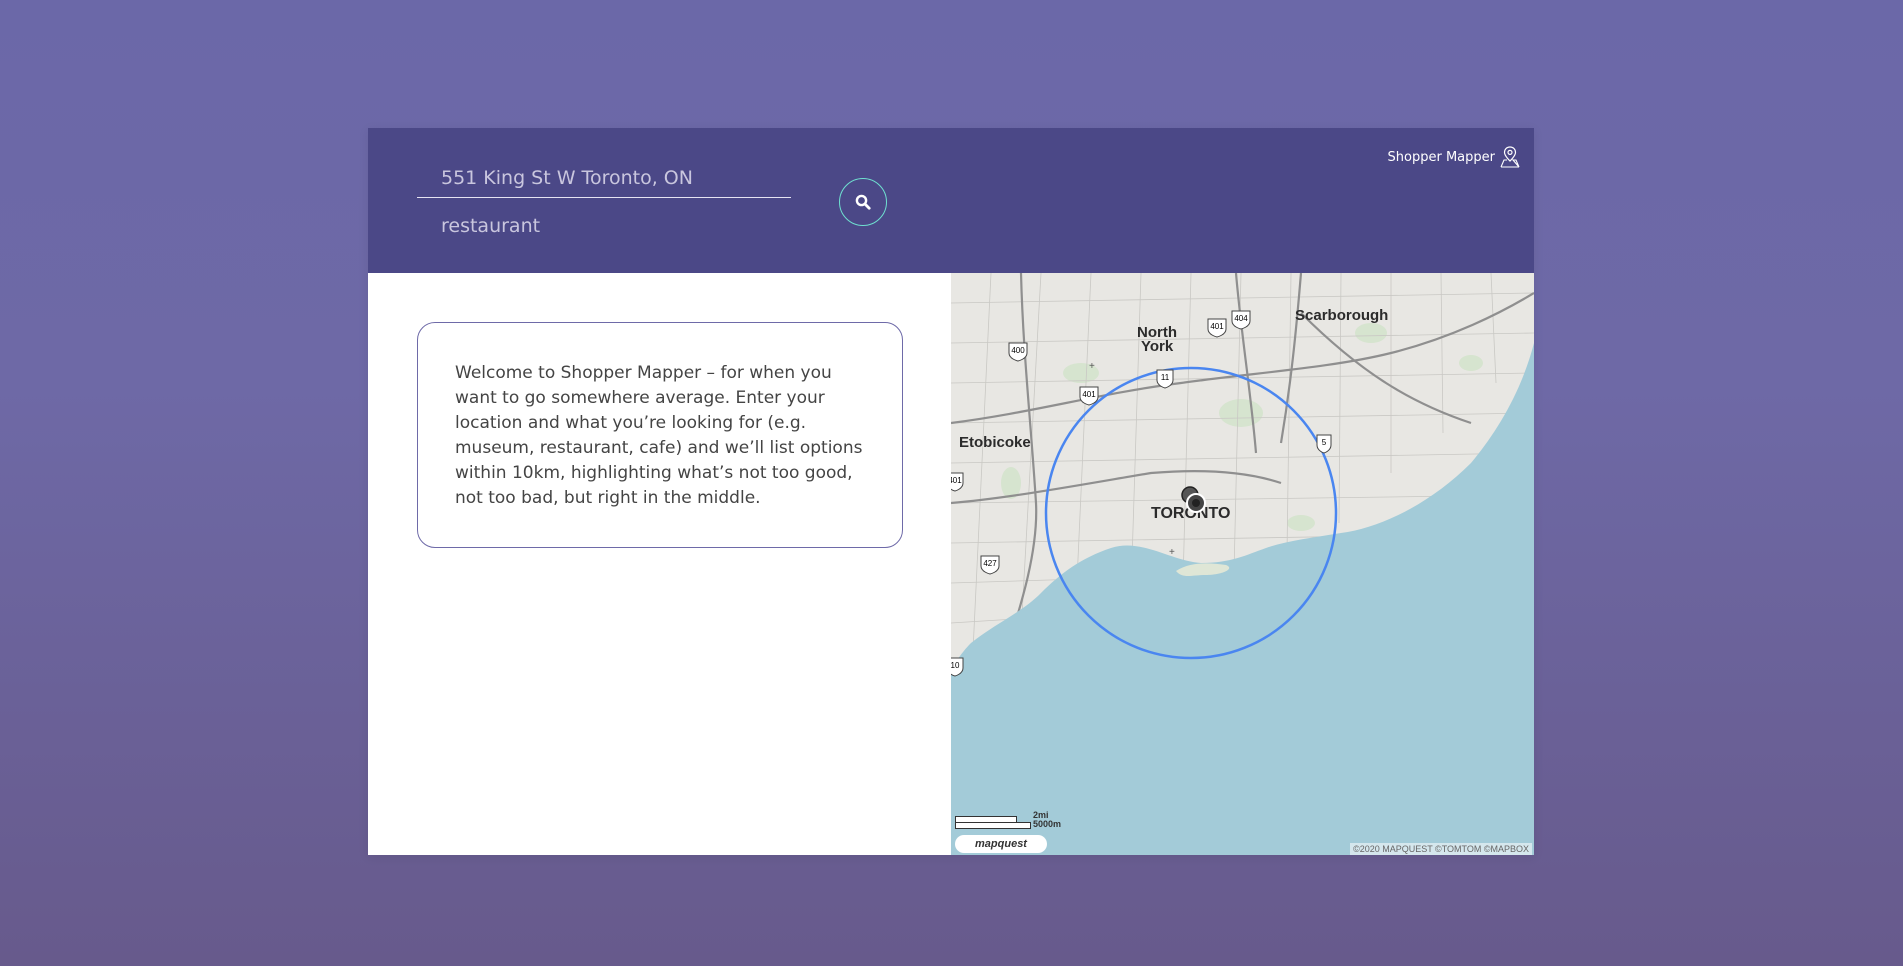 The height and width of the screenshot is (966, 1903). Describe the element at coordinates (604, 226) in the screenshot. I see `place-type-input` at that location.